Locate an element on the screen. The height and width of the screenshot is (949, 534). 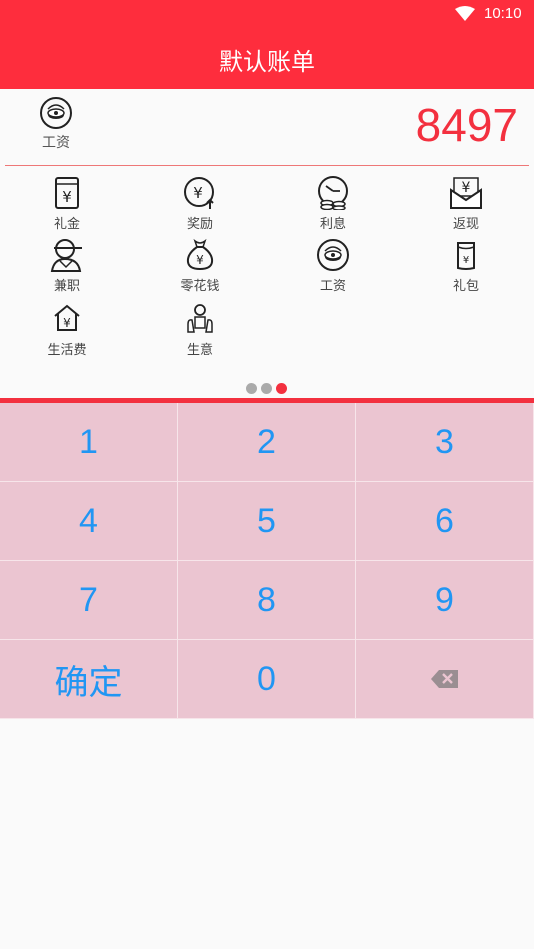
delete-button is located at coordinates (445, 679).